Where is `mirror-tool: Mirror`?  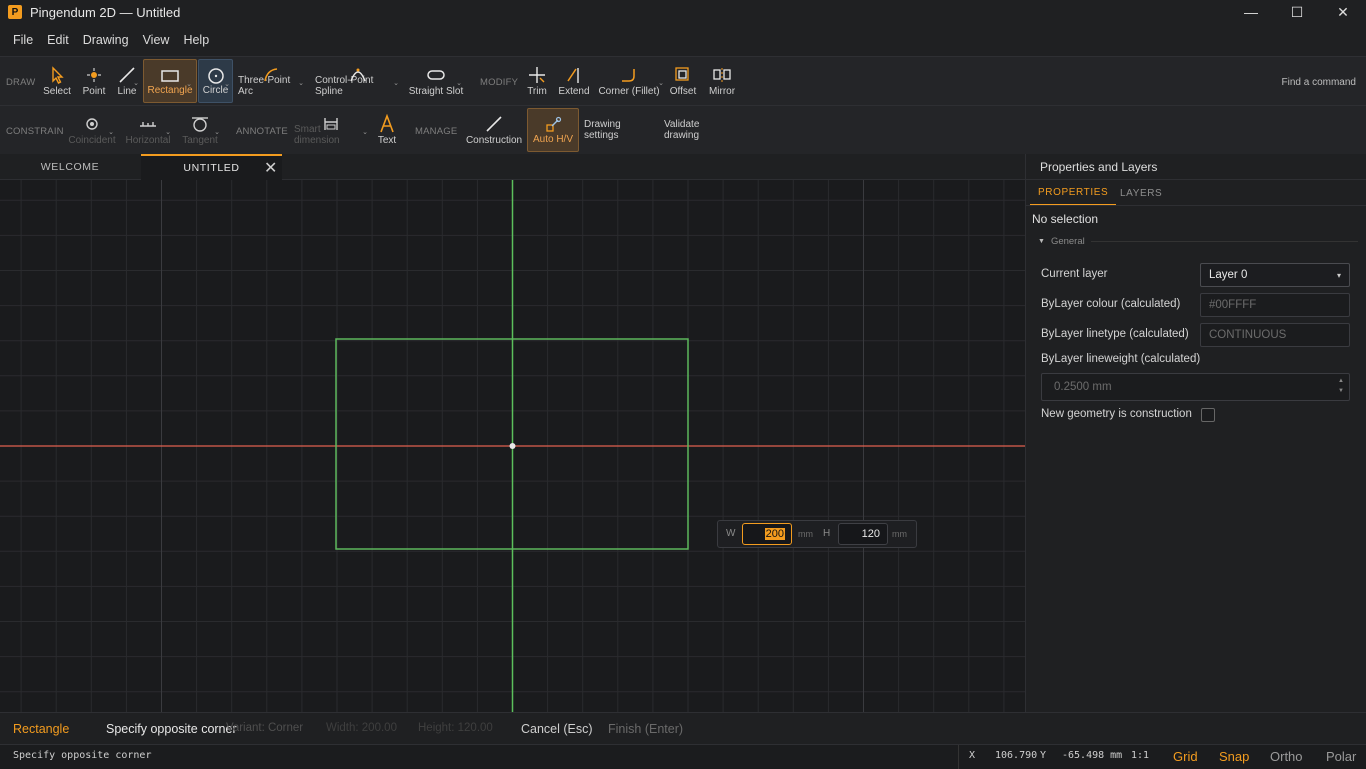 mirror-tool: Mirror is located at coordinates (722, 81).